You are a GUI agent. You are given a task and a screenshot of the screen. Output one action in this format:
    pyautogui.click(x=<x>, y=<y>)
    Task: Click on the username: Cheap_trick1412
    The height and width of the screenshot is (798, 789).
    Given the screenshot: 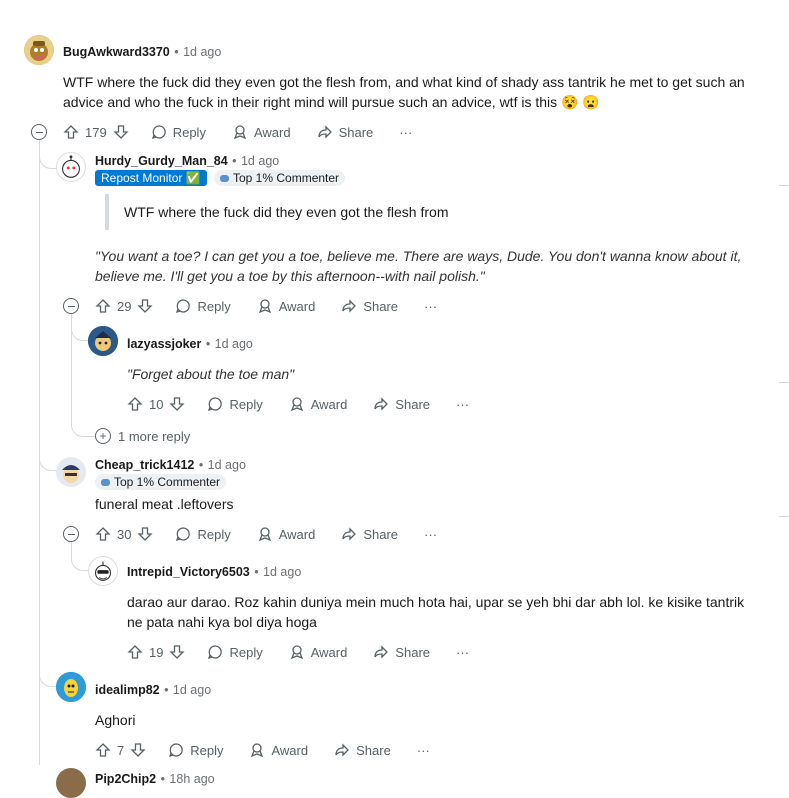 What is the action you would take?
    pyautogui.click(x=144, y=465)
    